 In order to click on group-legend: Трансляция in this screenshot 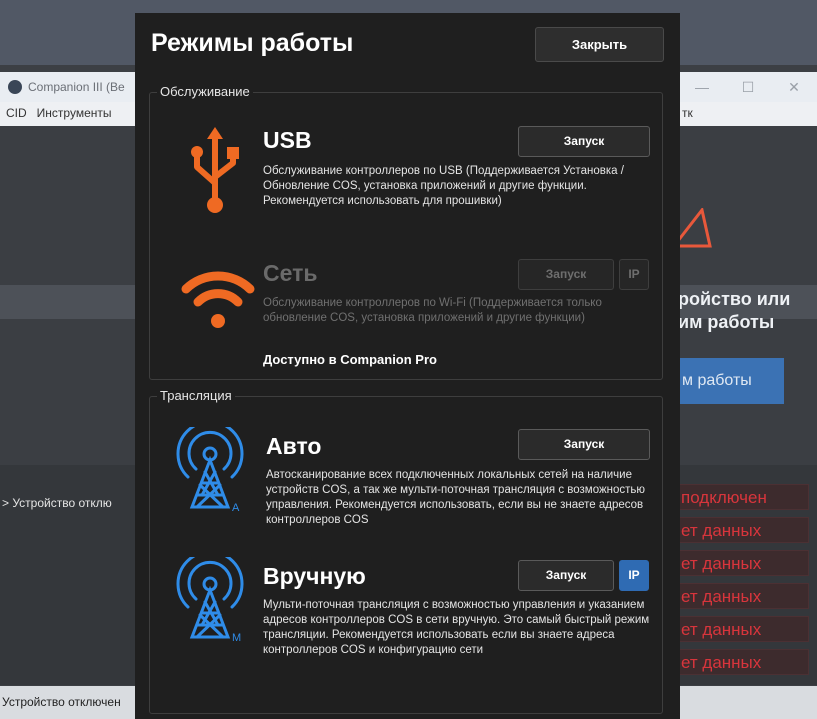, I will do `click(196, 395)`.